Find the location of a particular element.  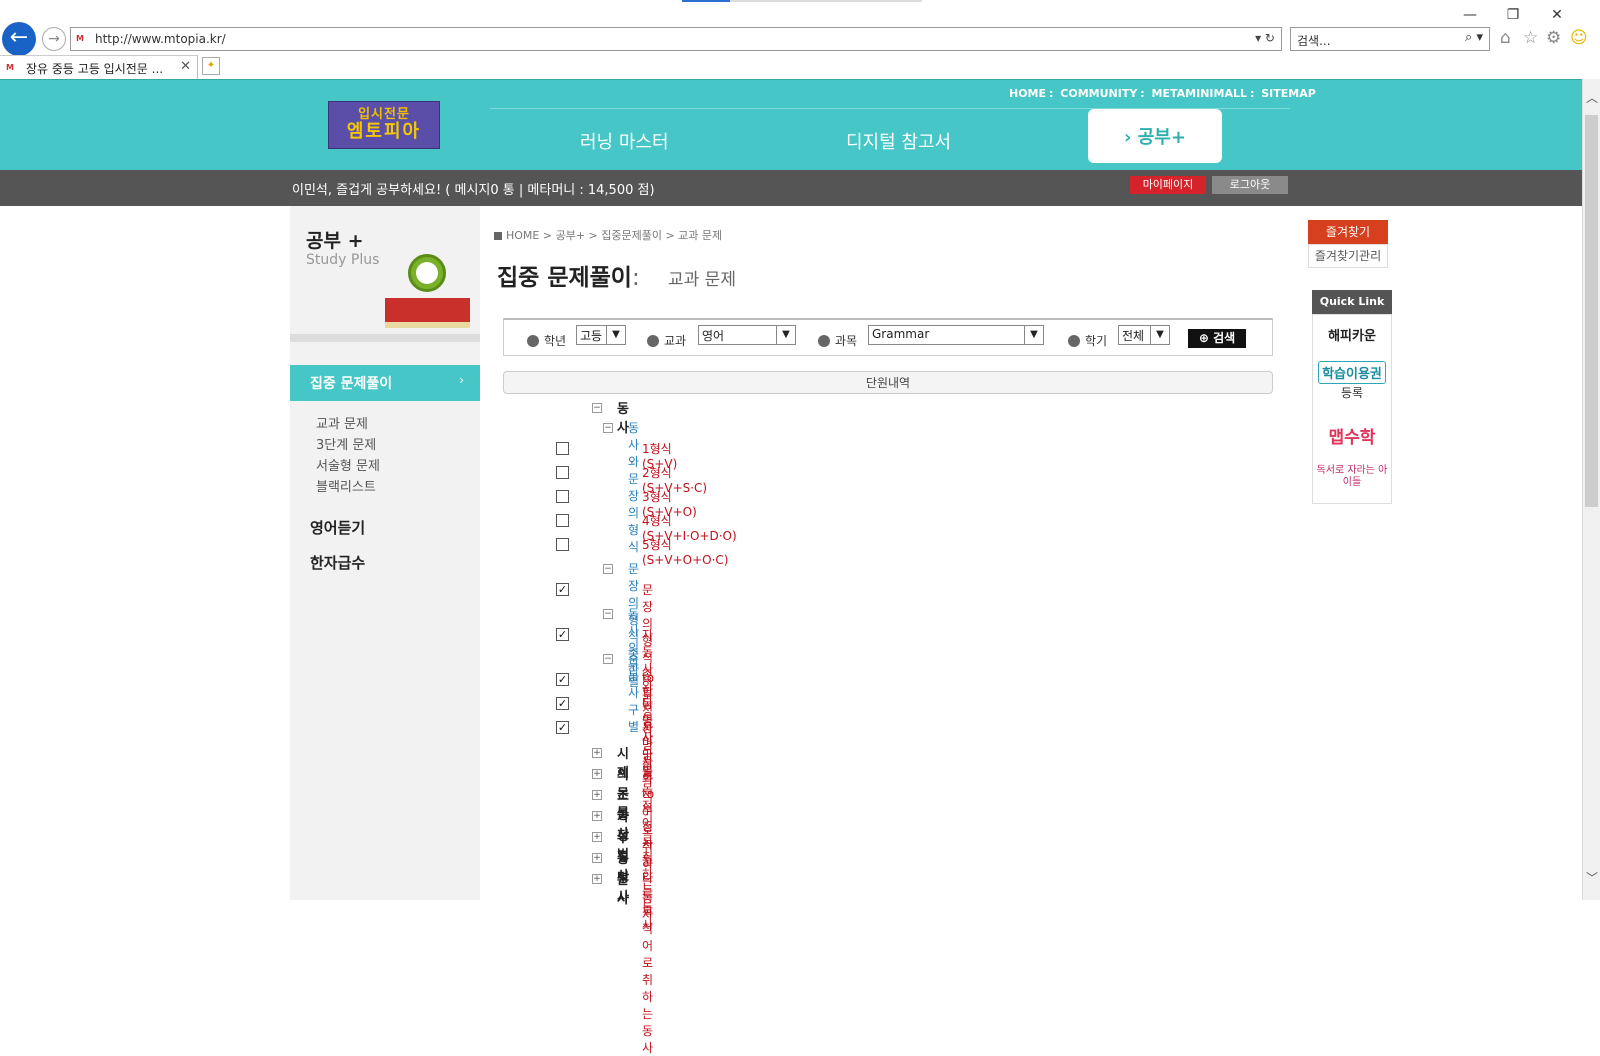

sidebar-sub-blacklist: 블랙리스트 is located at coordinates (346, 485).